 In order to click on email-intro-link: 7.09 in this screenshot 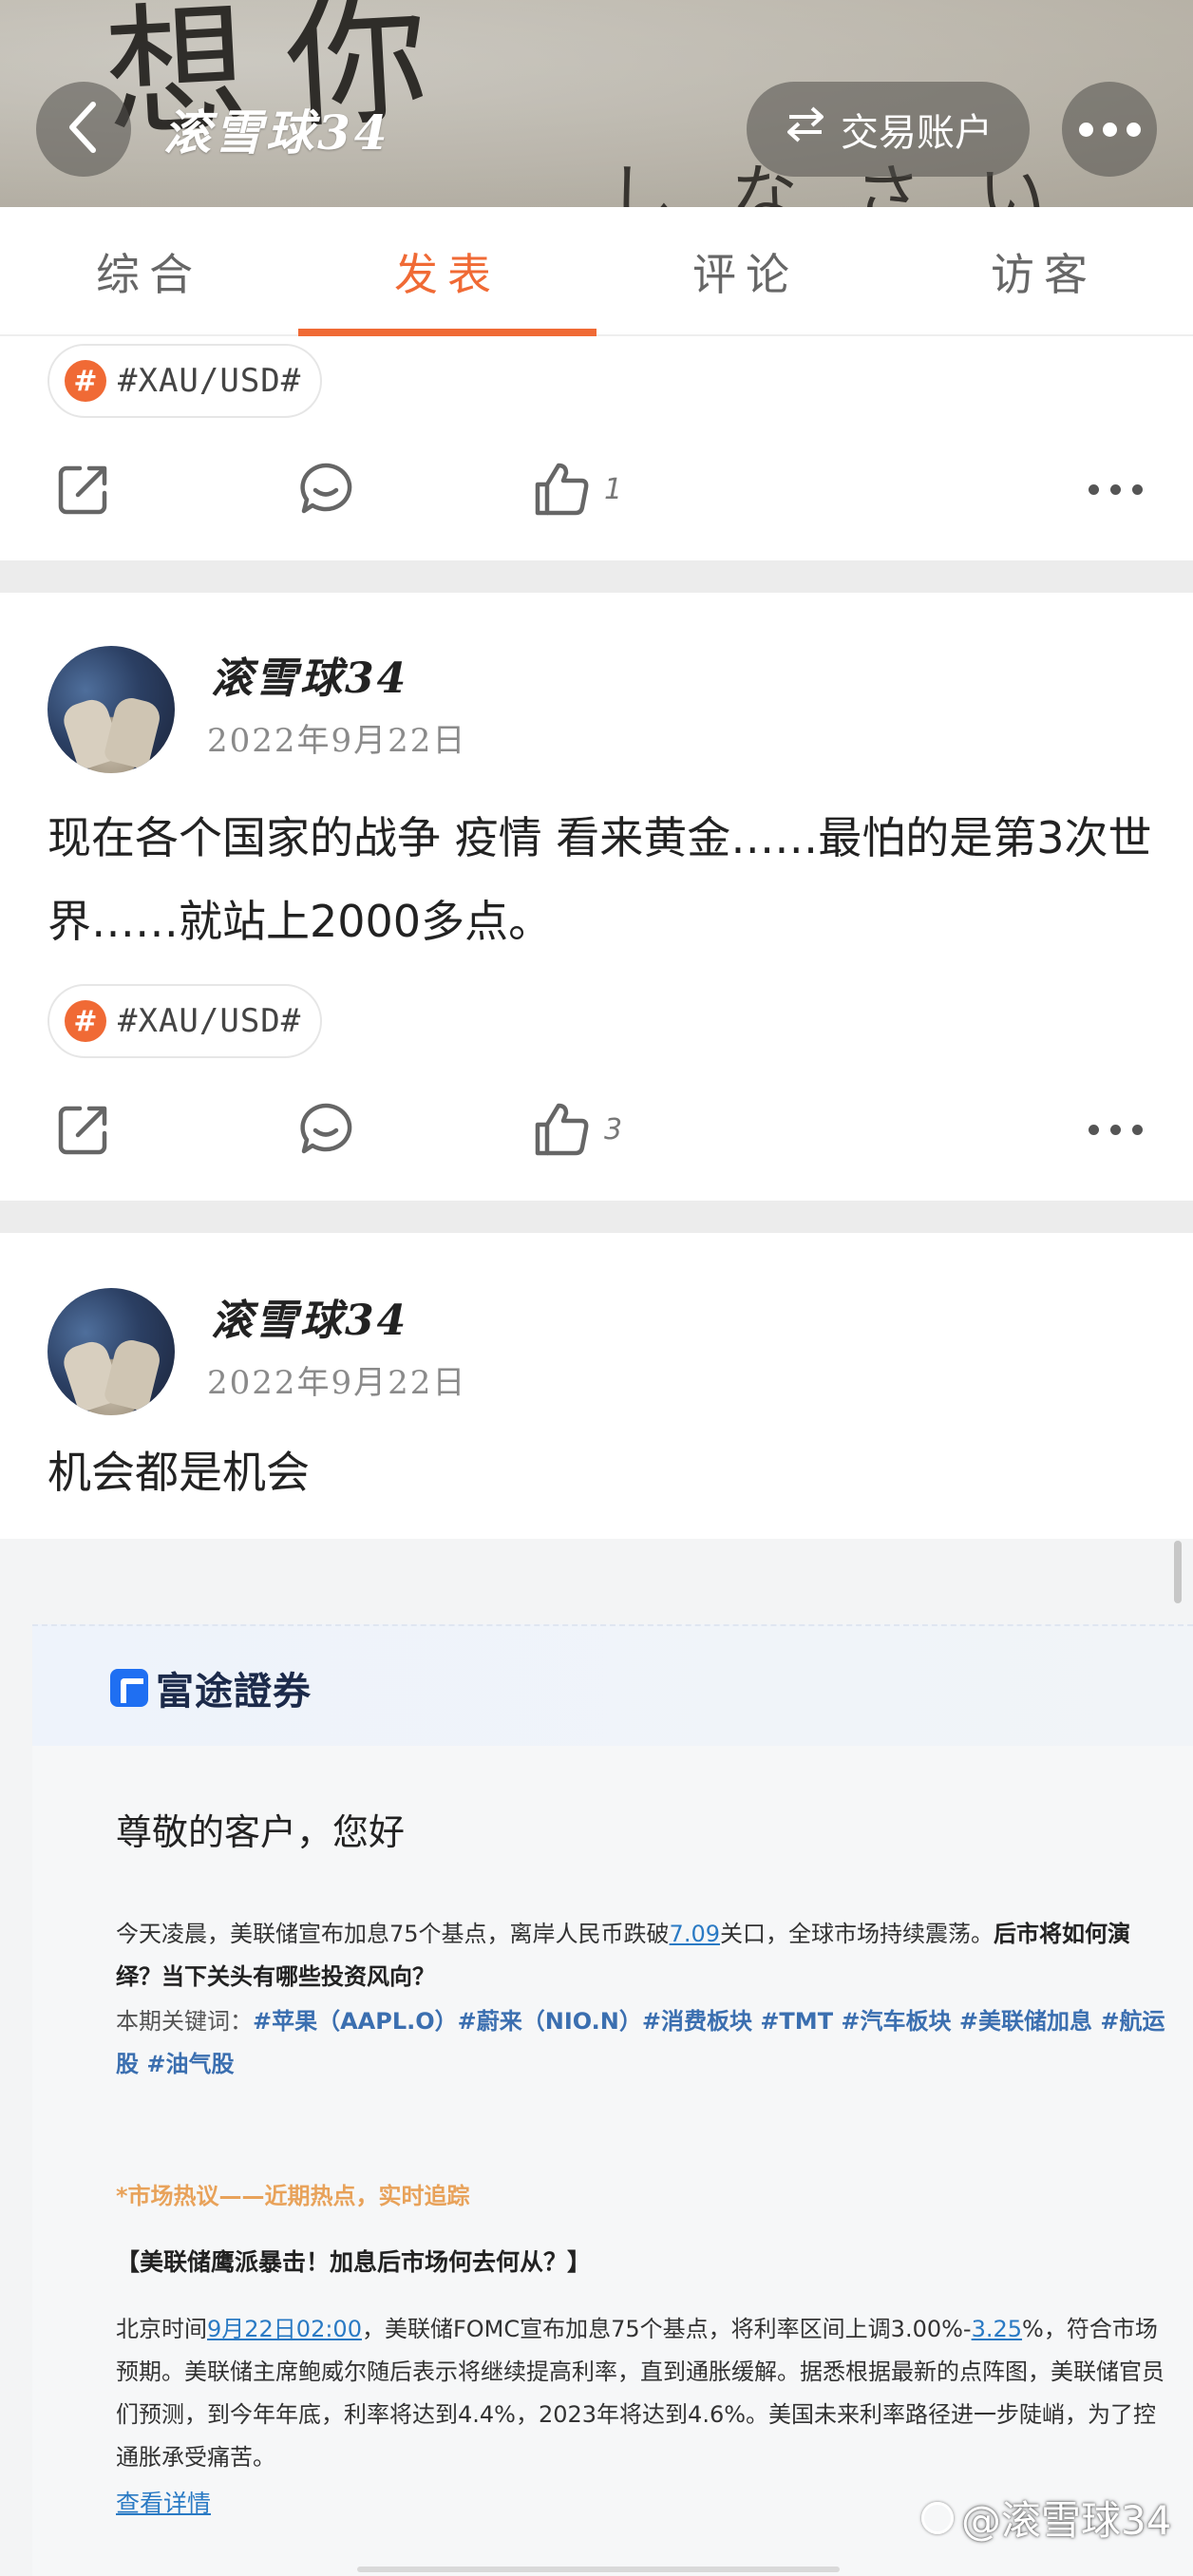, I will do `click(695, 1934)`.